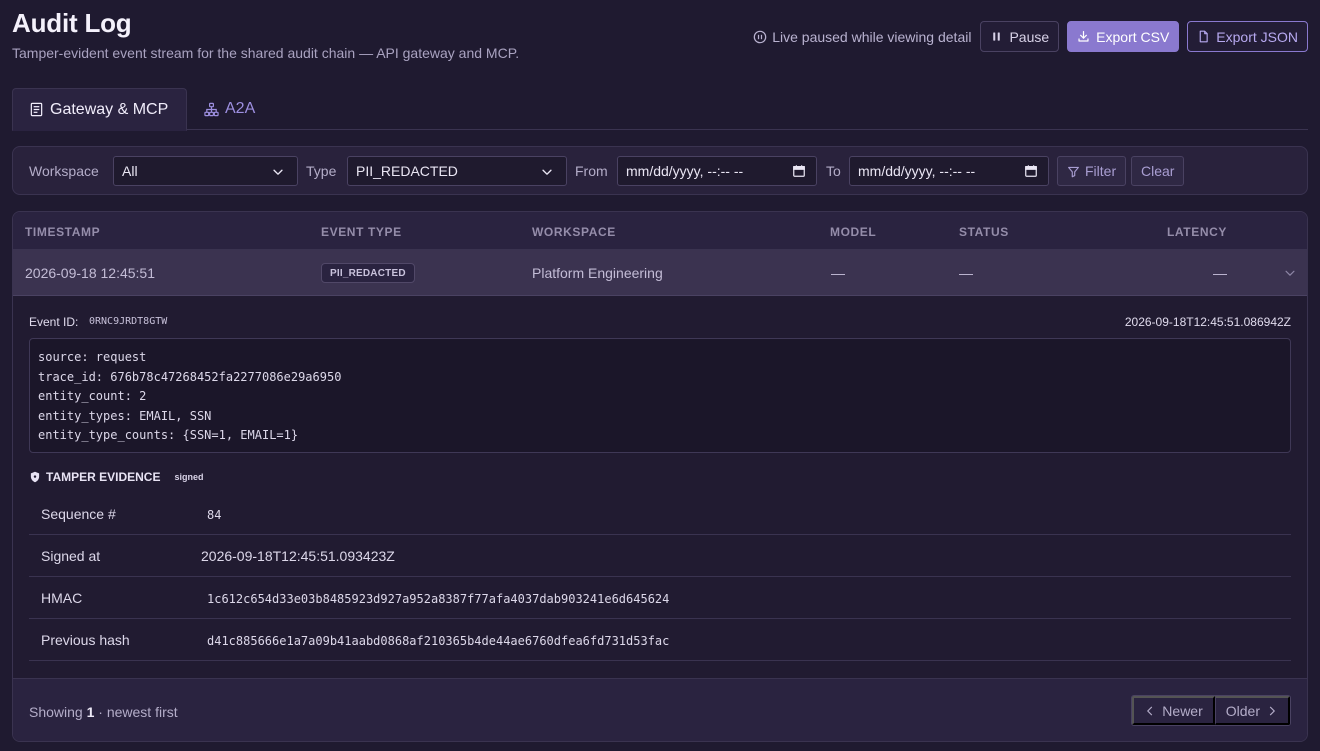 This screenshot has height=751, width=1320. What do you see at coordinates (130, 171) in the screenshot?
I see `workspace-select-value: All` at bounding box center [130, 171].